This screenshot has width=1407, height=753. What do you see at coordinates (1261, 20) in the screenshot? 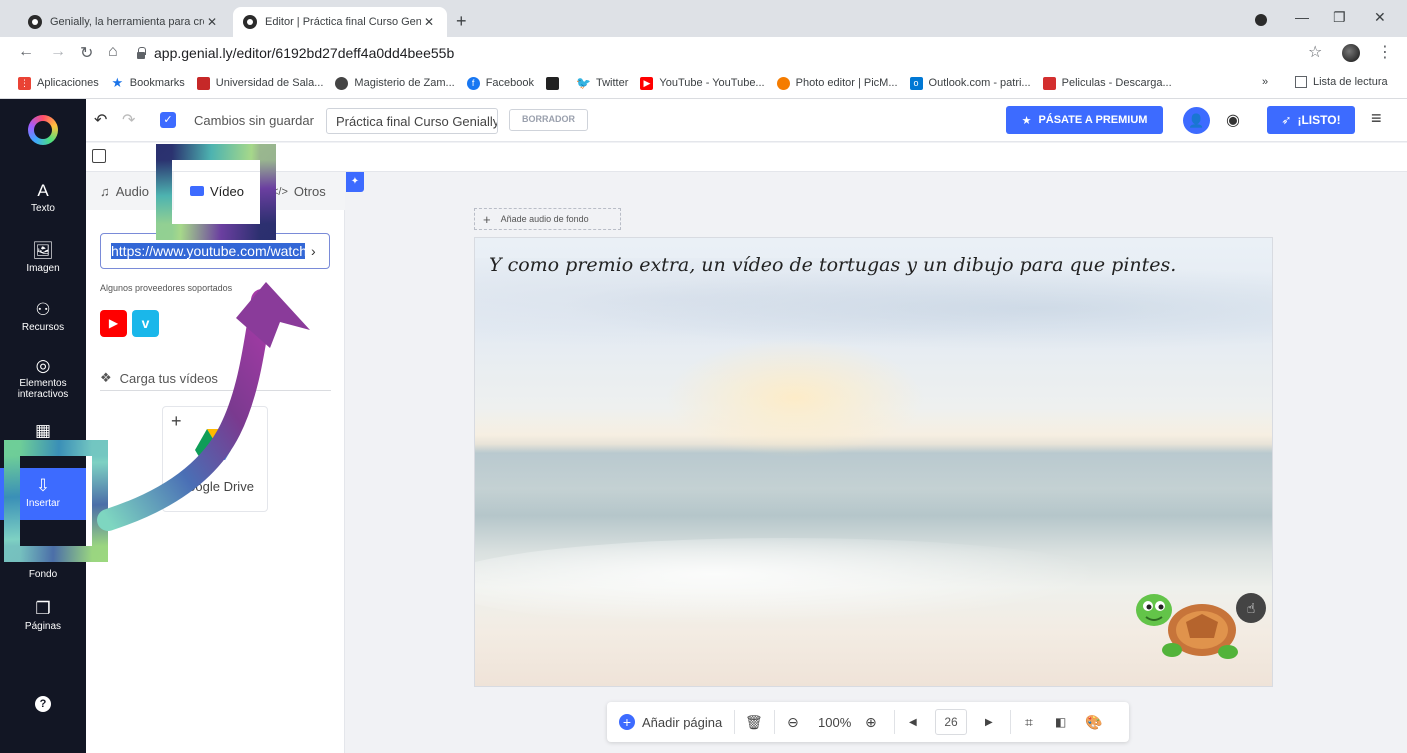
I see `extension-icon` at bounding box center [1261, 20].